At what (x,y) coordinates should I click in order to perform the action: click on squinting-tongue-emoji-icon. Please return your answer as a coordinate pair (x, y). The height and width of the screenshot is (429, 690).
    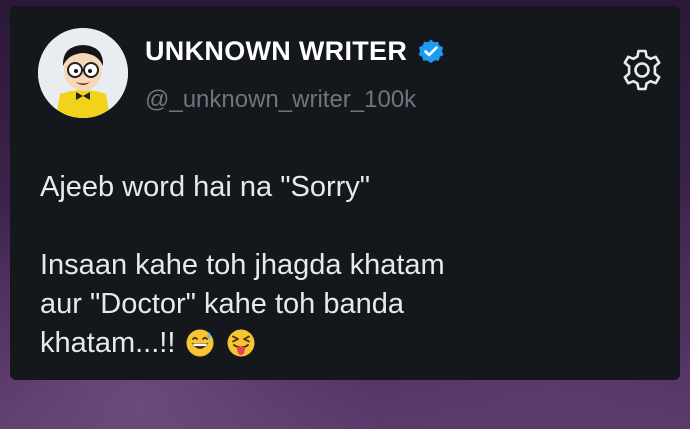
    Looking at the image, I should click on (241, 343).